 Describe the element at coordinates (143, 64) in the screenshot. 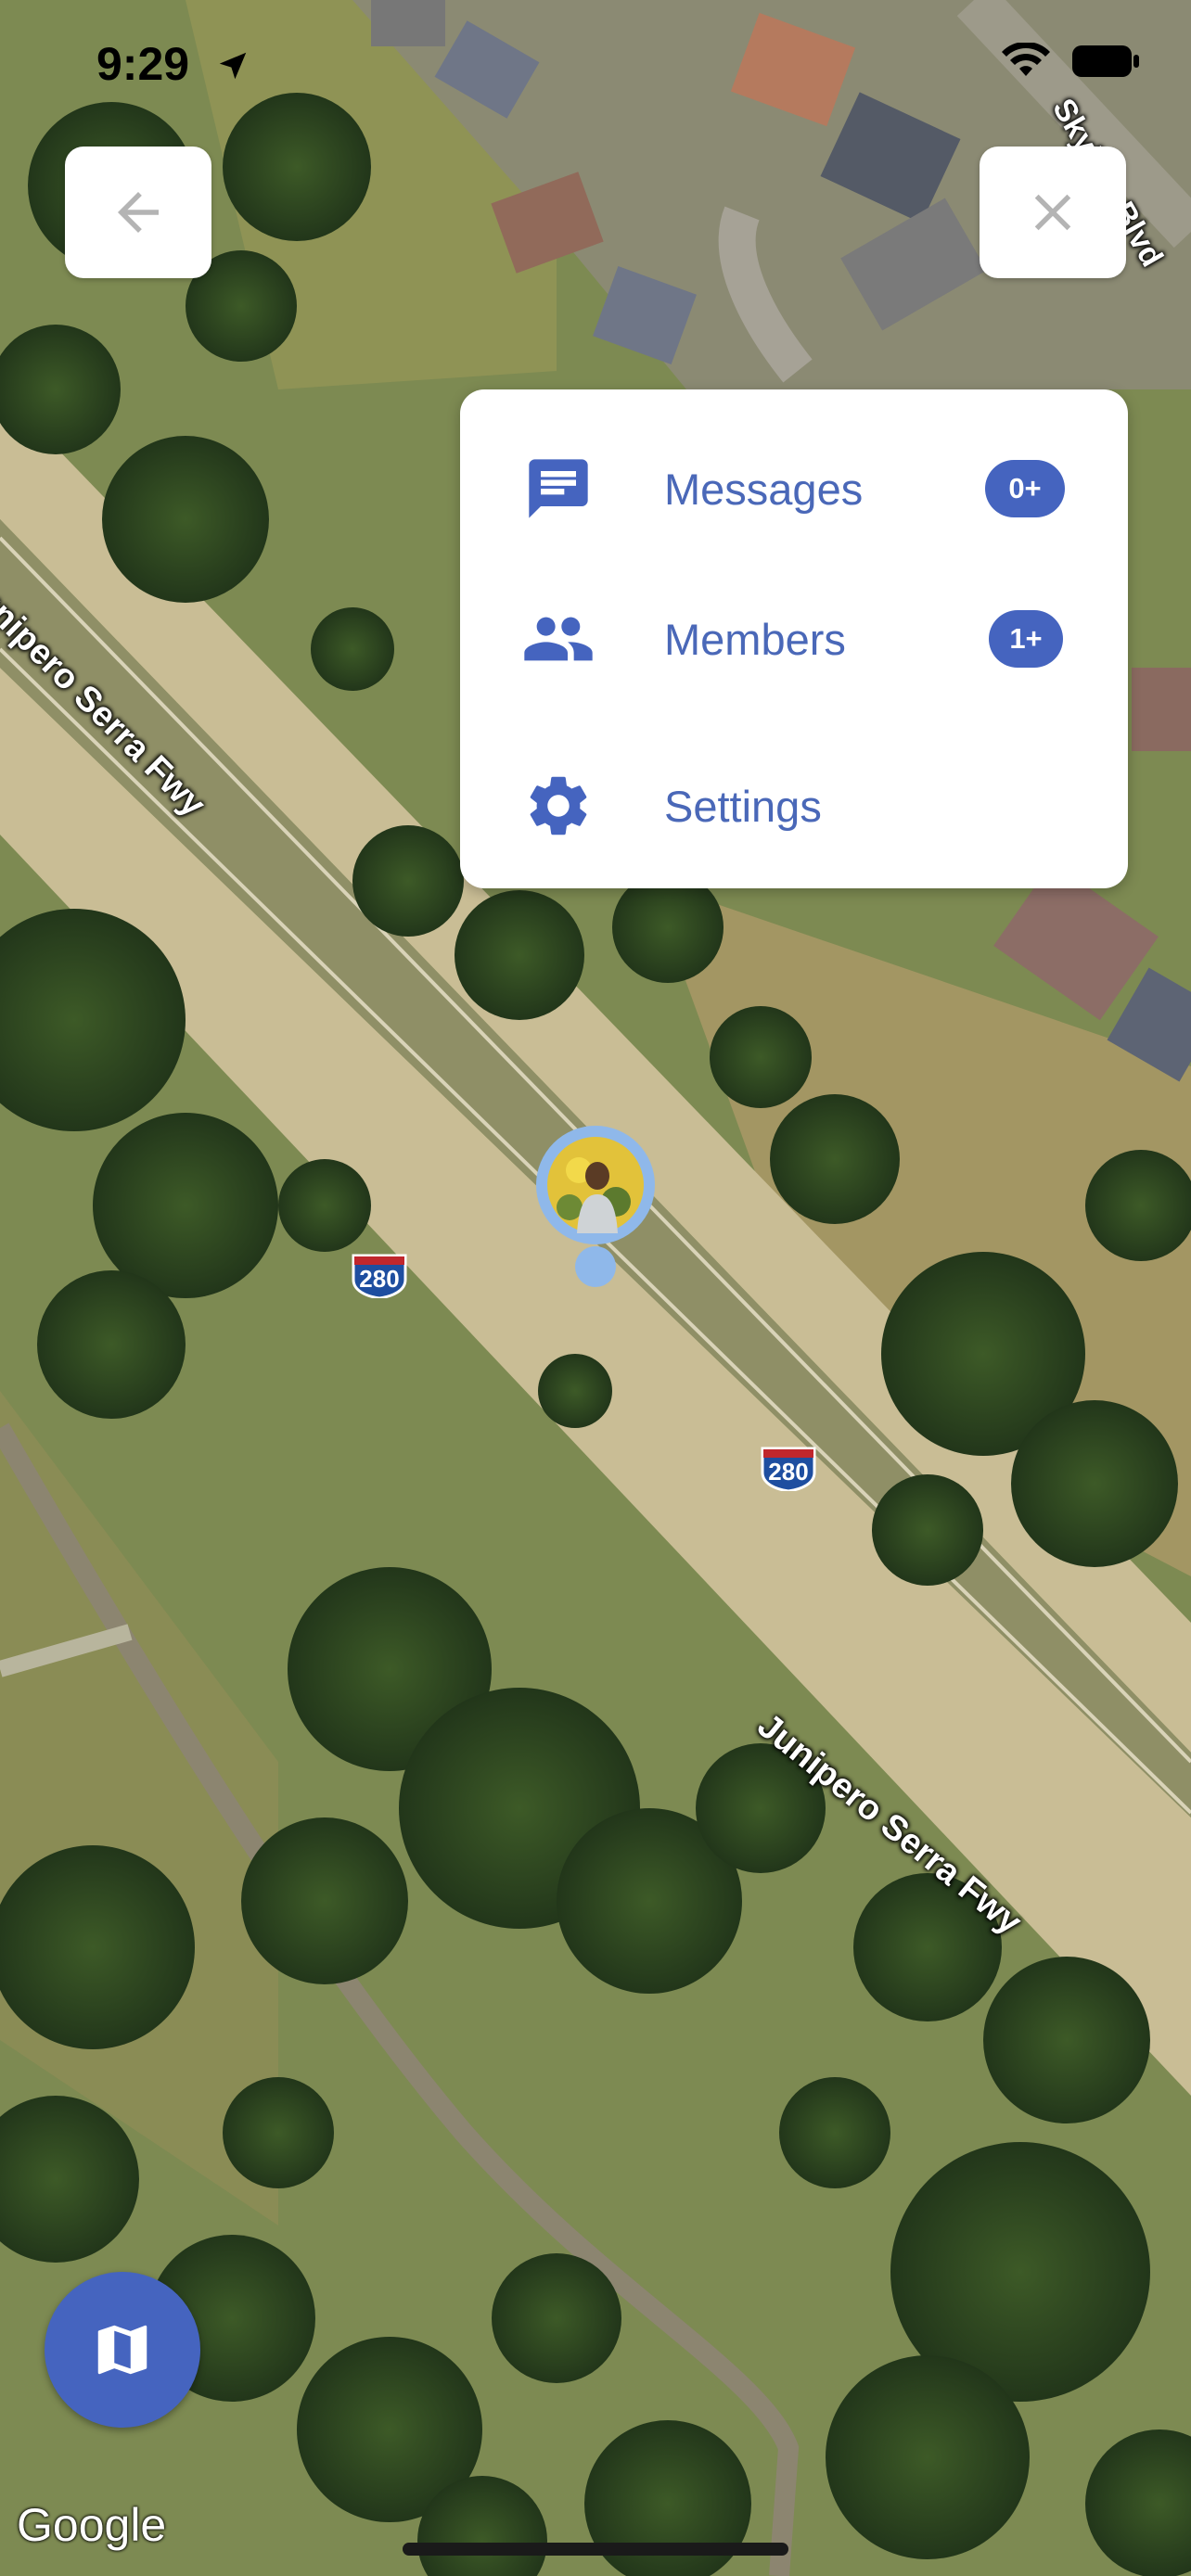

I see `status-time: 9:29` at that location.